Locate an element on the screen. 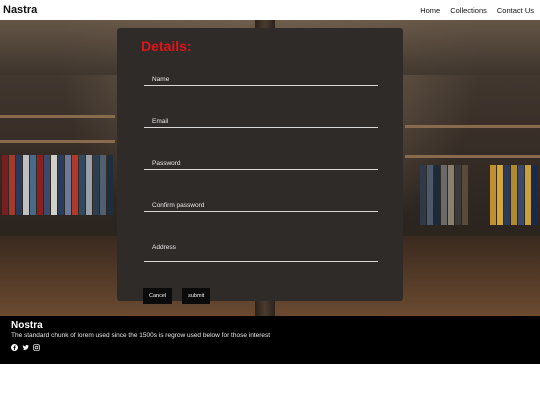 Image resolution: width=540 pixels, height=405 pixels. confirm-password-field: Confirm password is located at coordinates (261, 217).